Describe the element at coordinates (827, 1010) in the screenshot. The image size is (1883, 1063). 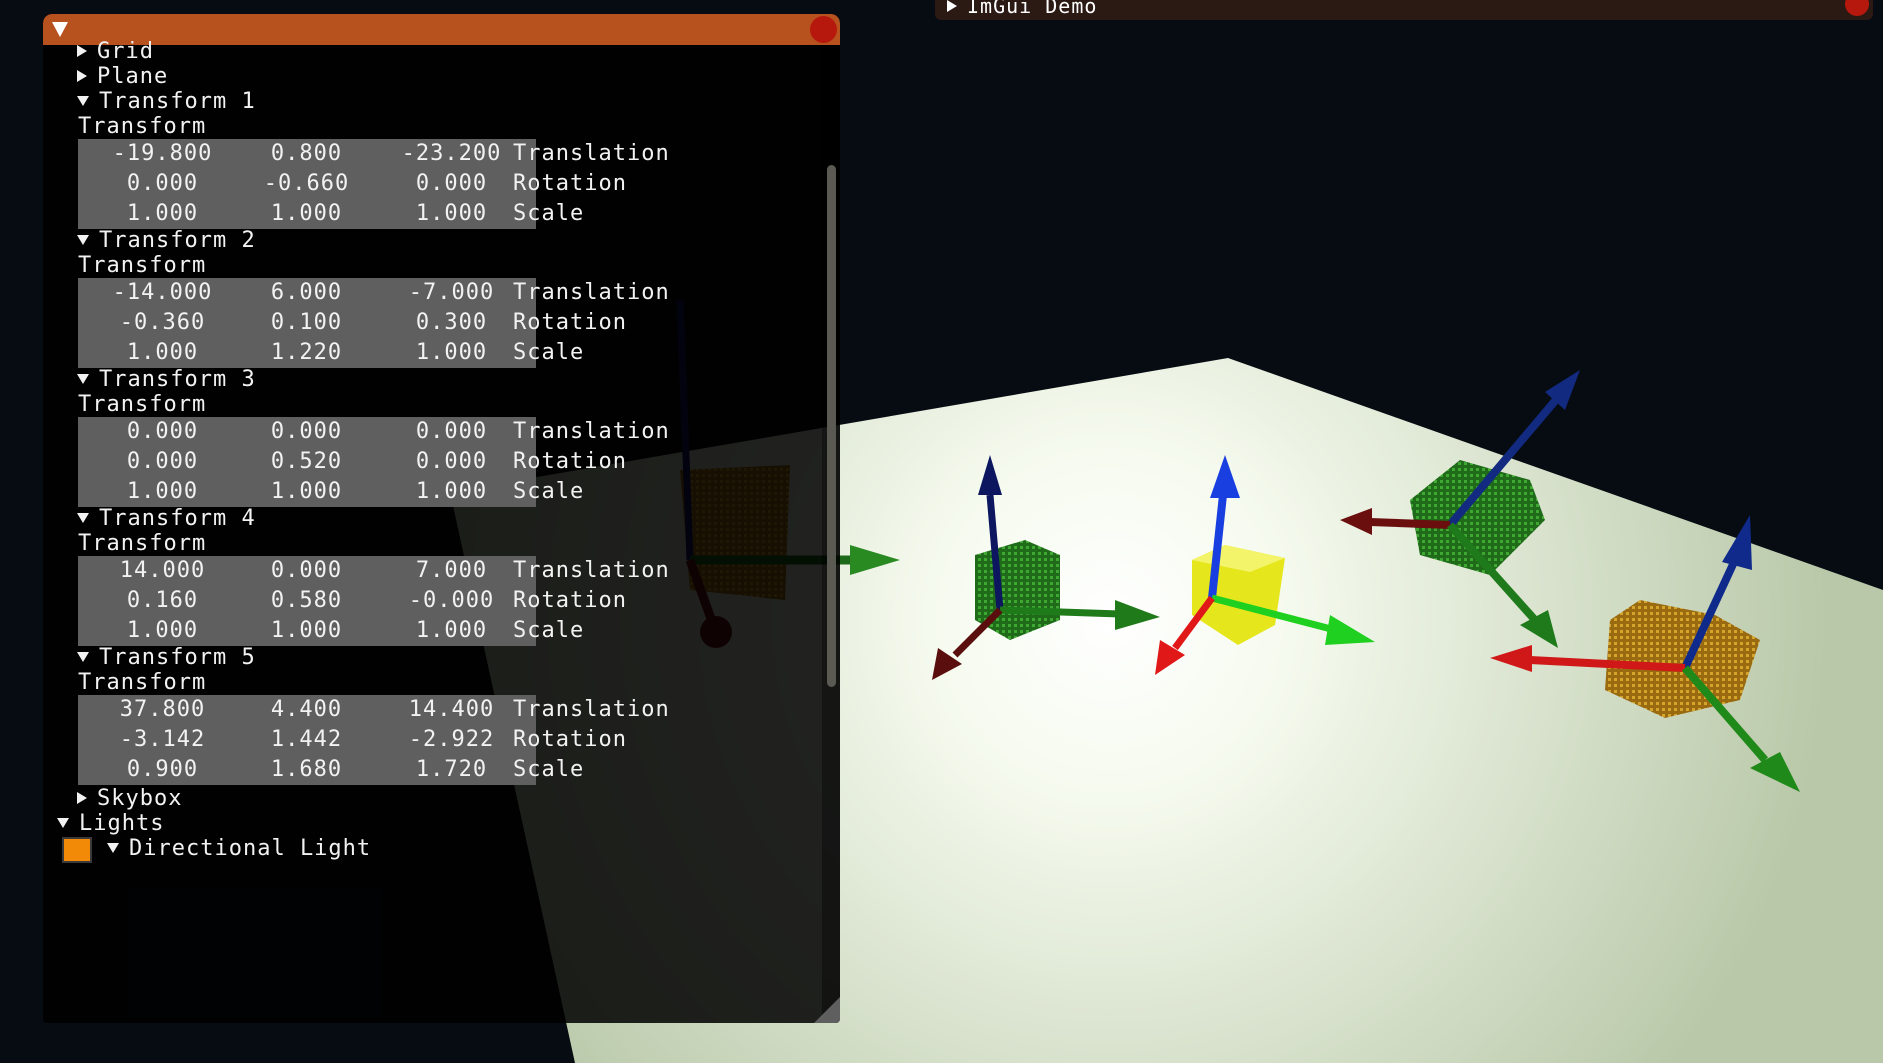
I see `resize-grip` at that location.